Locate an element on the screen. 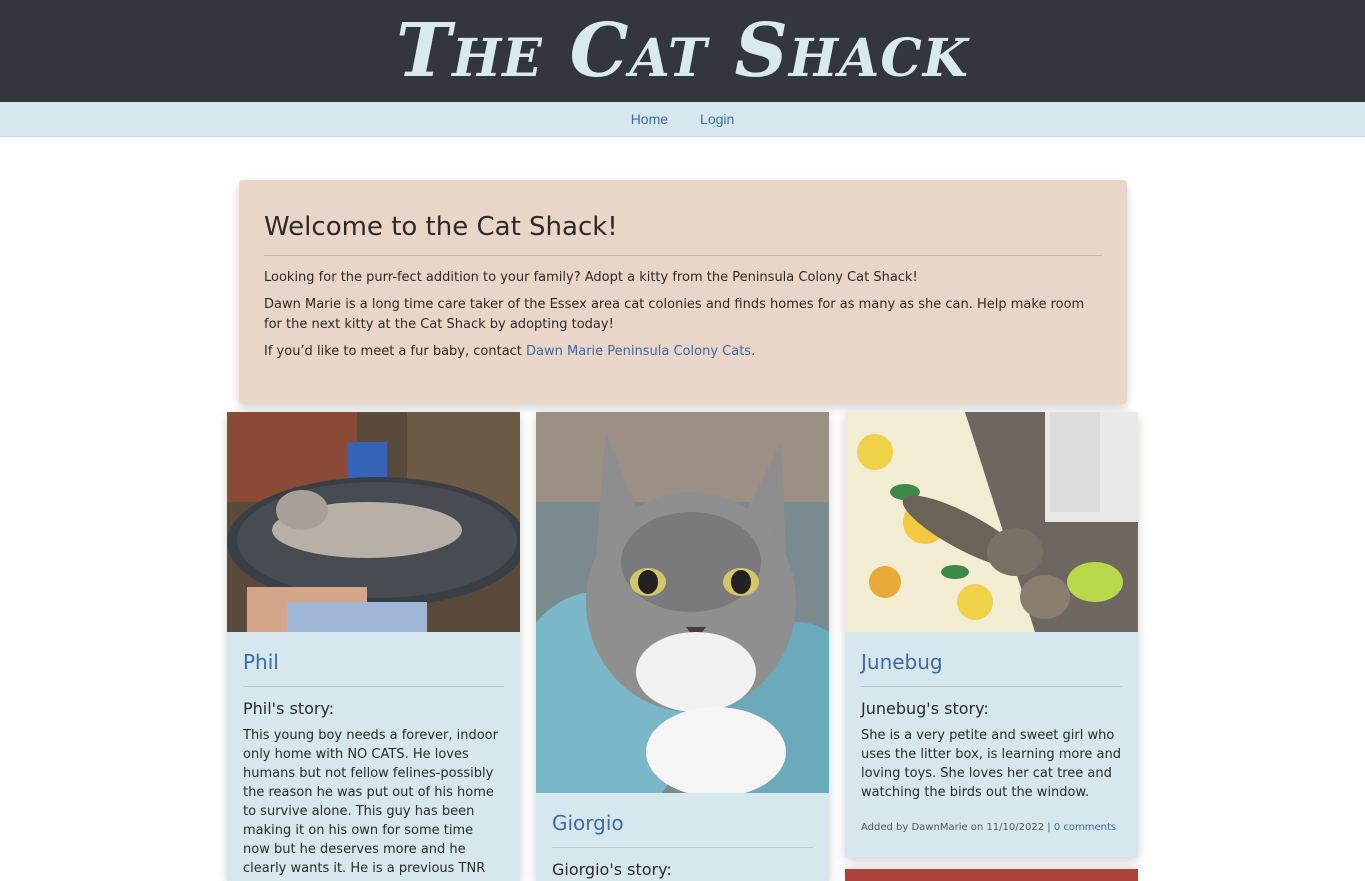  cat-name-phil: Phil is located at coordinates (373, 662).